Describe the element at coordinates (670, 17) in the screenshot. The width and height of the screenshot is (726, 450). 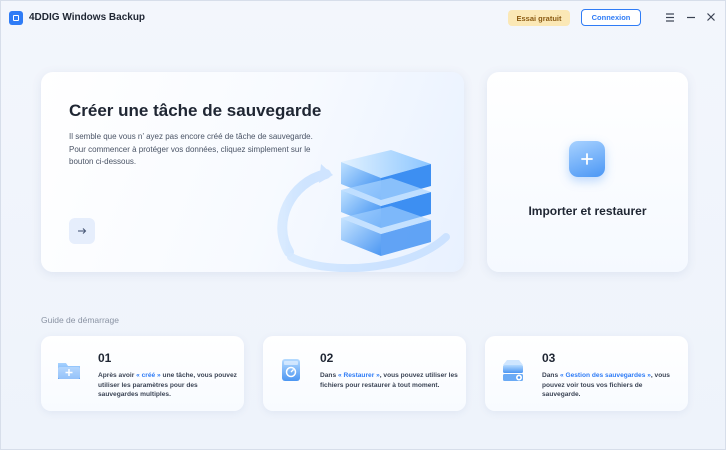
I see `menu-icon` at that location.